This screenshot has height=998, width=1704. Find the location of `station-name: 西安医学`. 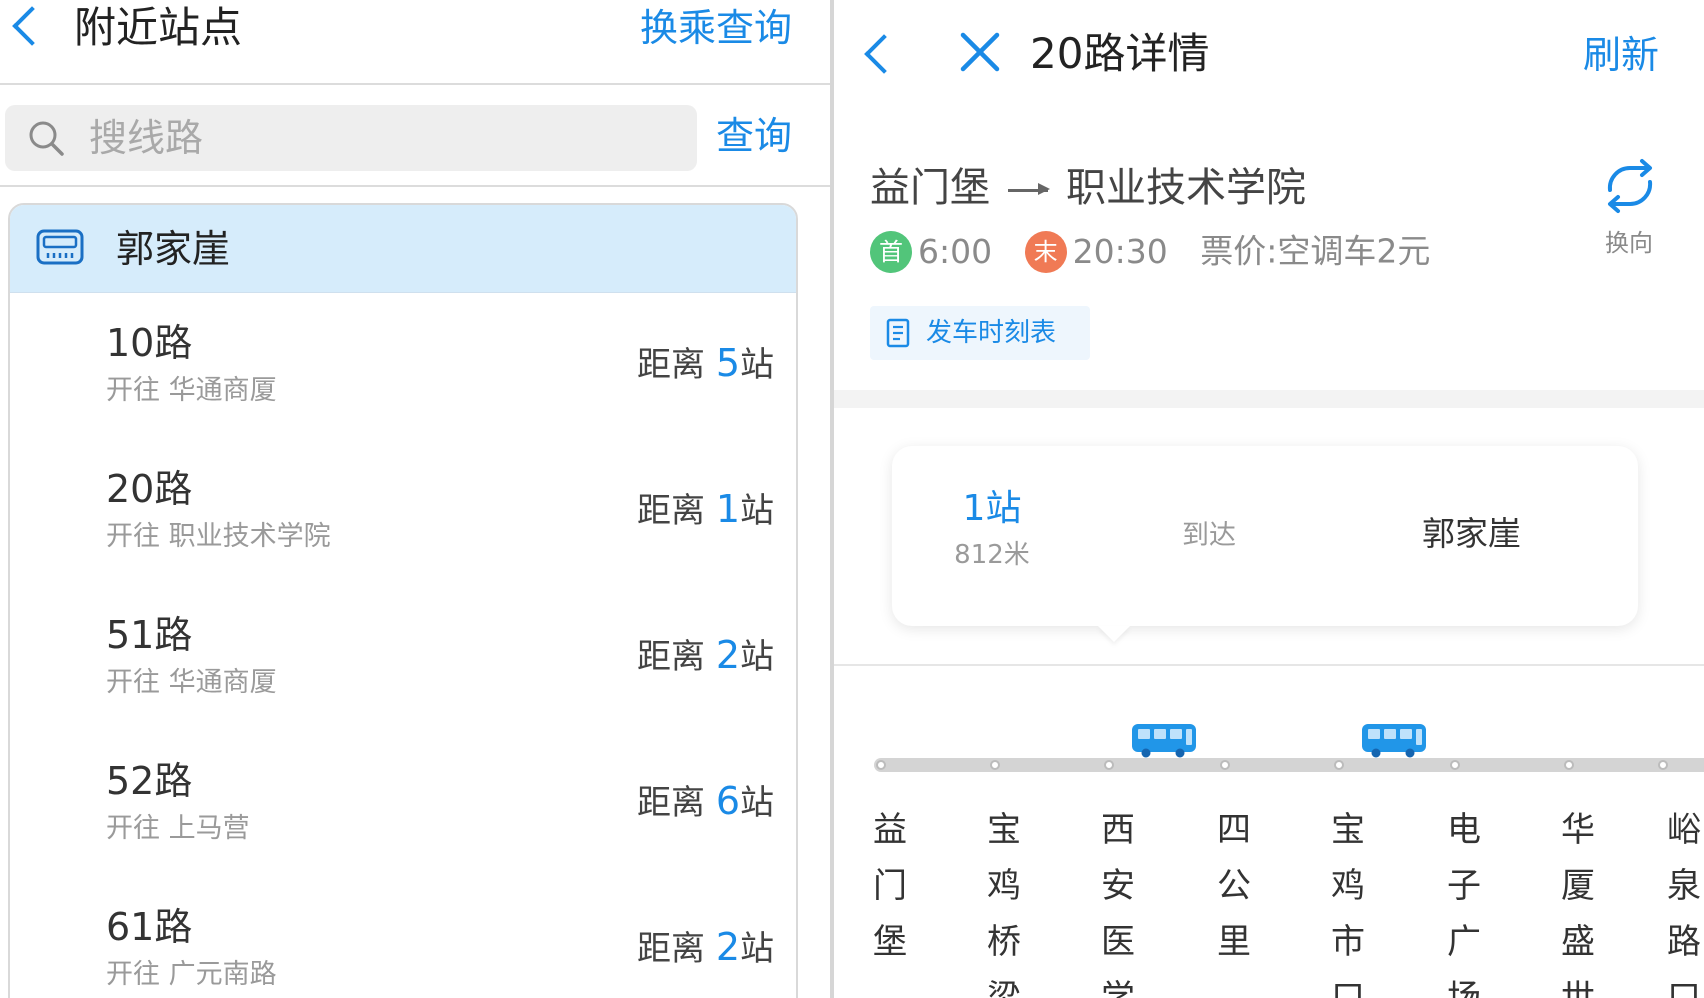

station-name: 西安医学 is located at coordinates (1118, 900).